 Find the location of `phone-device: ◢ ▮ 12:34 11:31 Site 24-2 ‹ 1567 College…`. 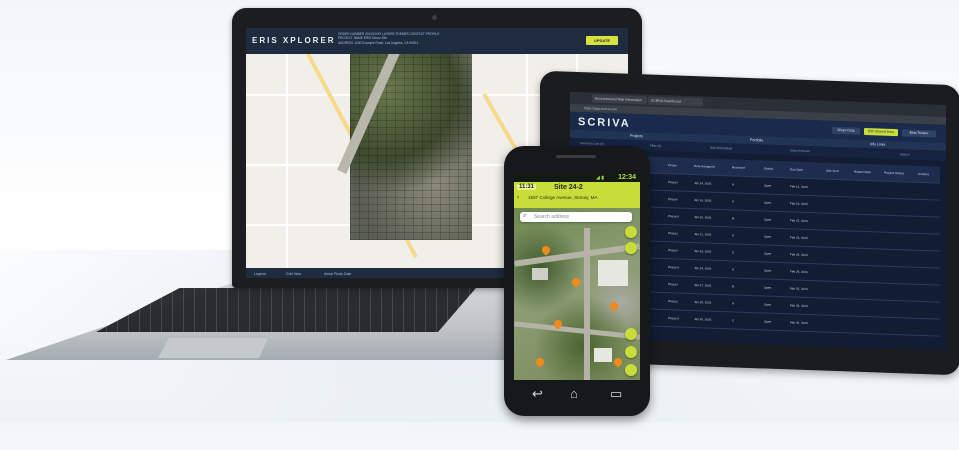

phone-device: ◢ ▮ 12:34 11:31 Site 24-2 ‹ 1567 College… is located at coordinates (577, 281).